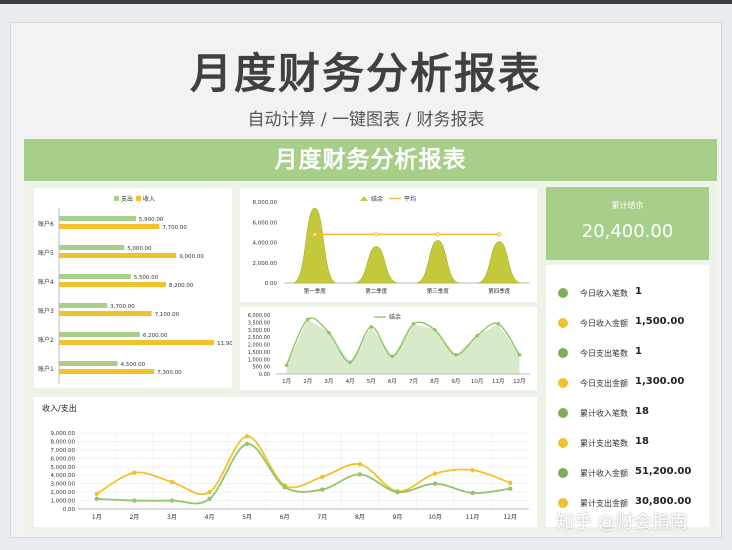 The height and width of the screenshot is (550, 732). What do you see at coordinates (167, 315) in the screenshot?
I see `data-label: 7,100.00` at bounding box center [167, 315].